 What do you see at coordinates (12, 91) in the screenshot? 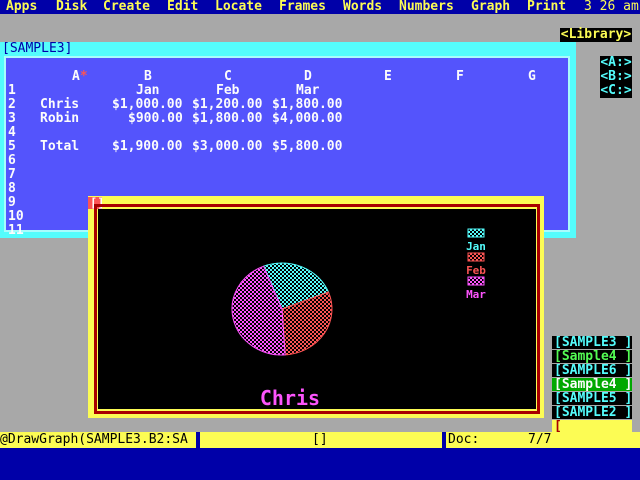
I see `row-number: 1` at bounding box center [12, 91].